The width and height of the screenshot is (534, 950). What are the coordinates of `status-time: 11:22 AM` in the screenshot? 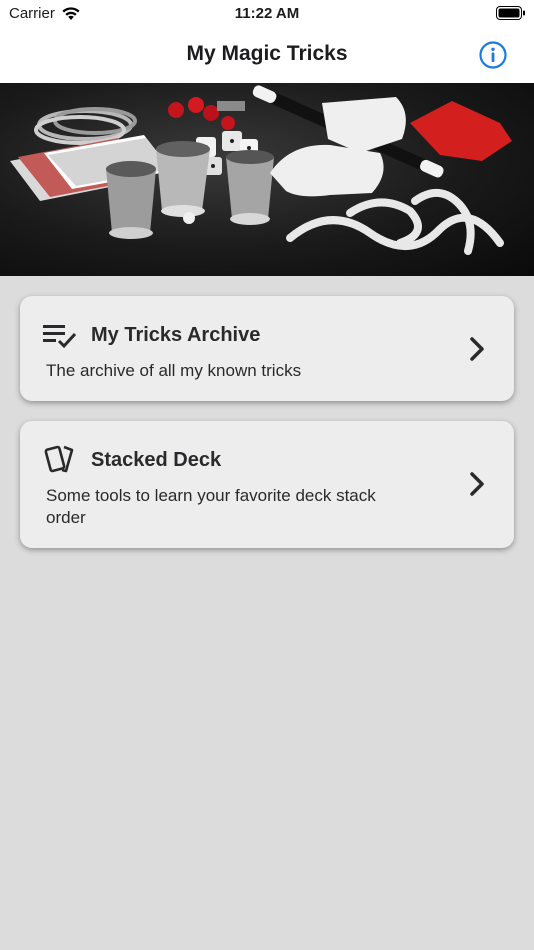 It's located at (267, 13).